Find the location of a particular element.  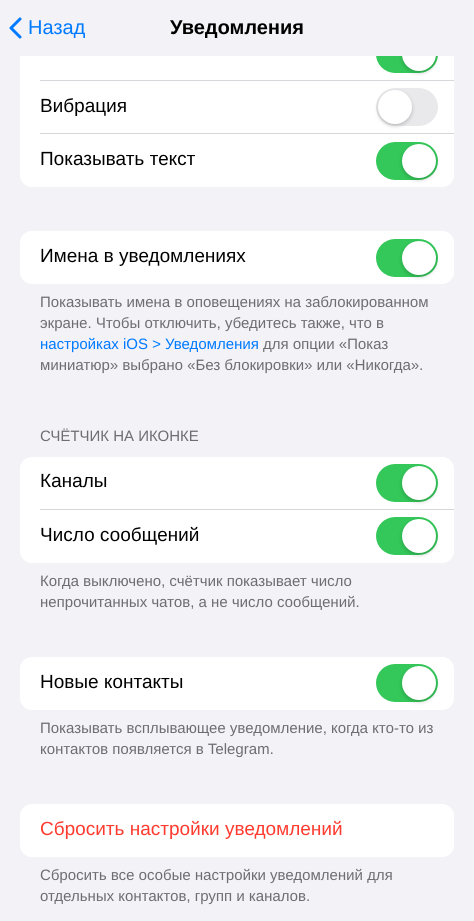

setting-label: Новые контакты is located at coordinates (112, 682).